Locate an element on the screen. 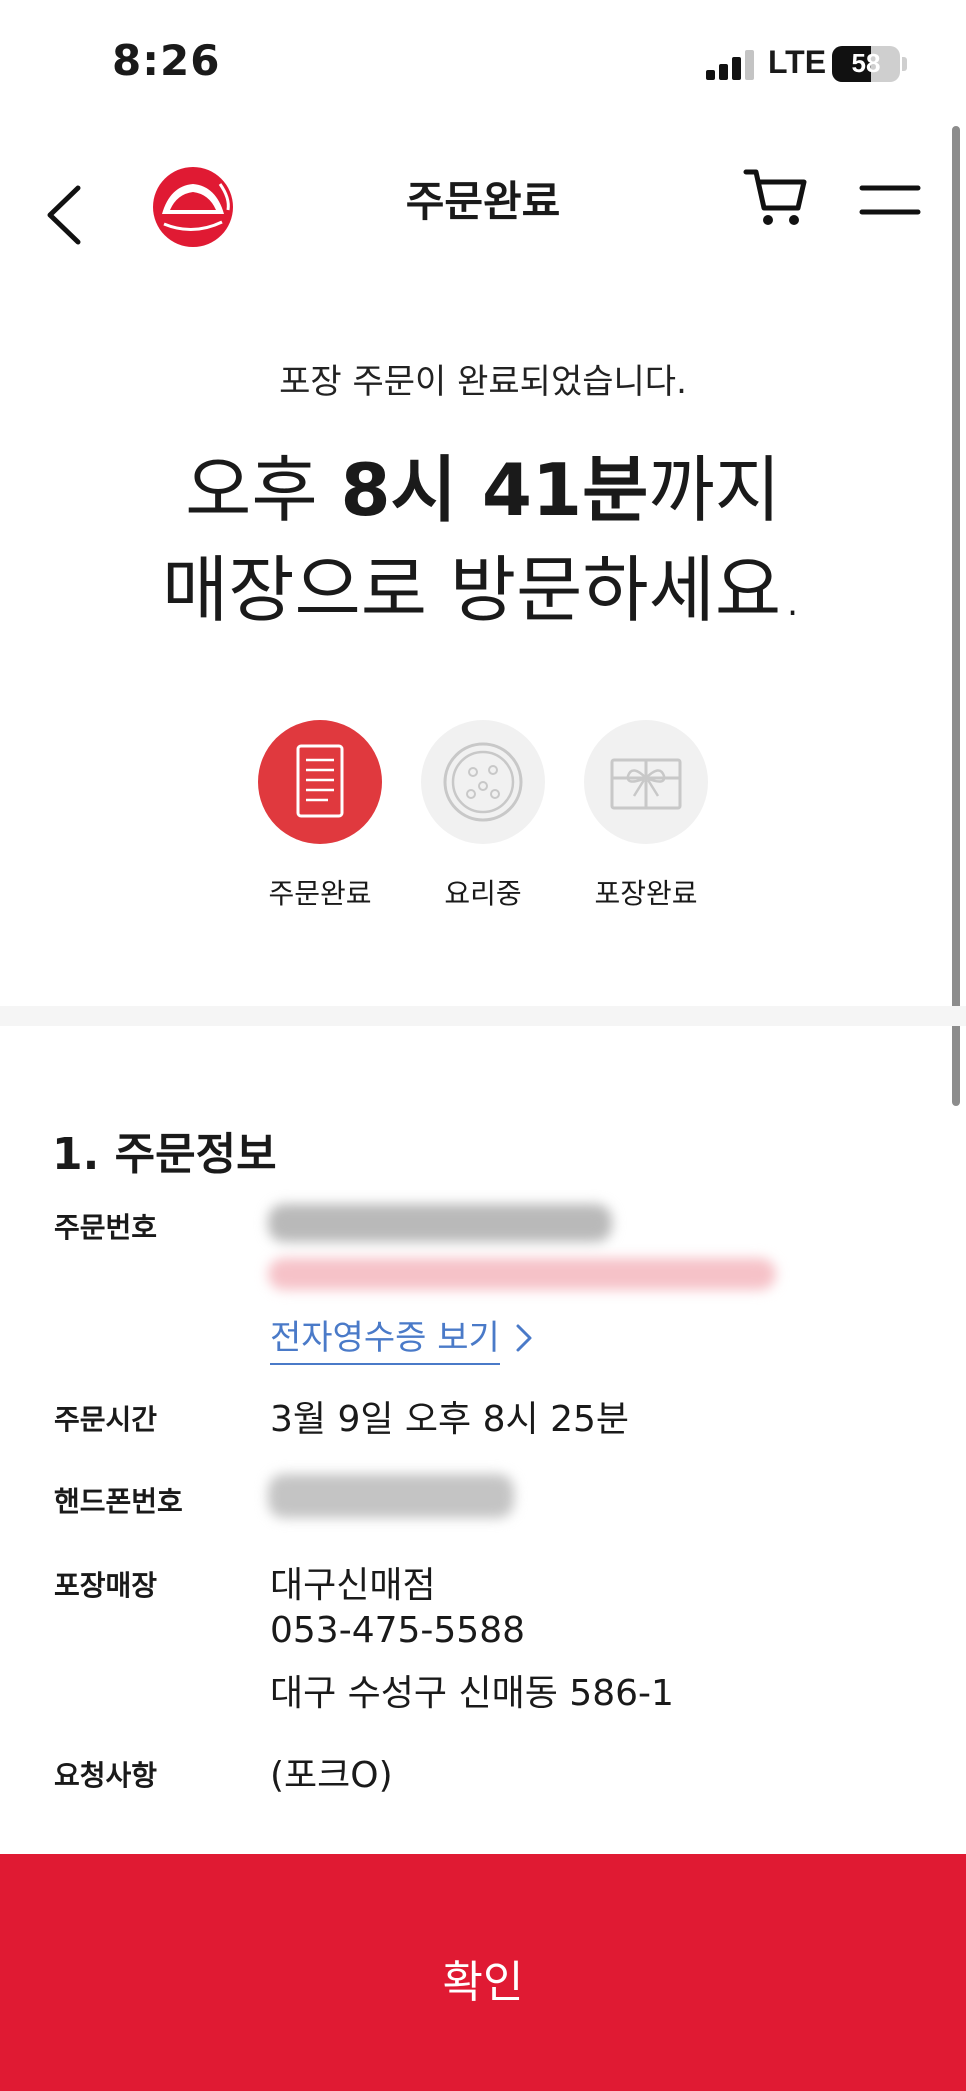  visit-store-line: 매장으로 방문하세요. is located at coordinates (483, 590).